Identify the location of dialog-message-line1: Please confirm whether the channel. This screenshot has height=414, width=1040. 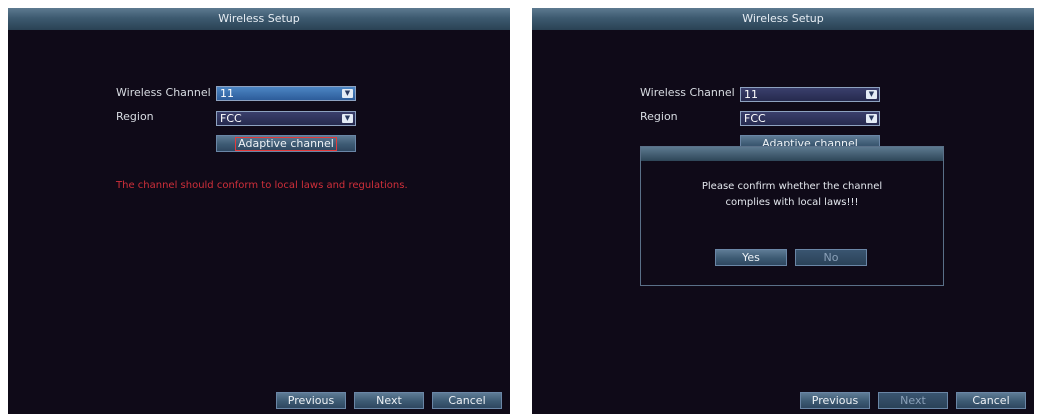
(792, 186).